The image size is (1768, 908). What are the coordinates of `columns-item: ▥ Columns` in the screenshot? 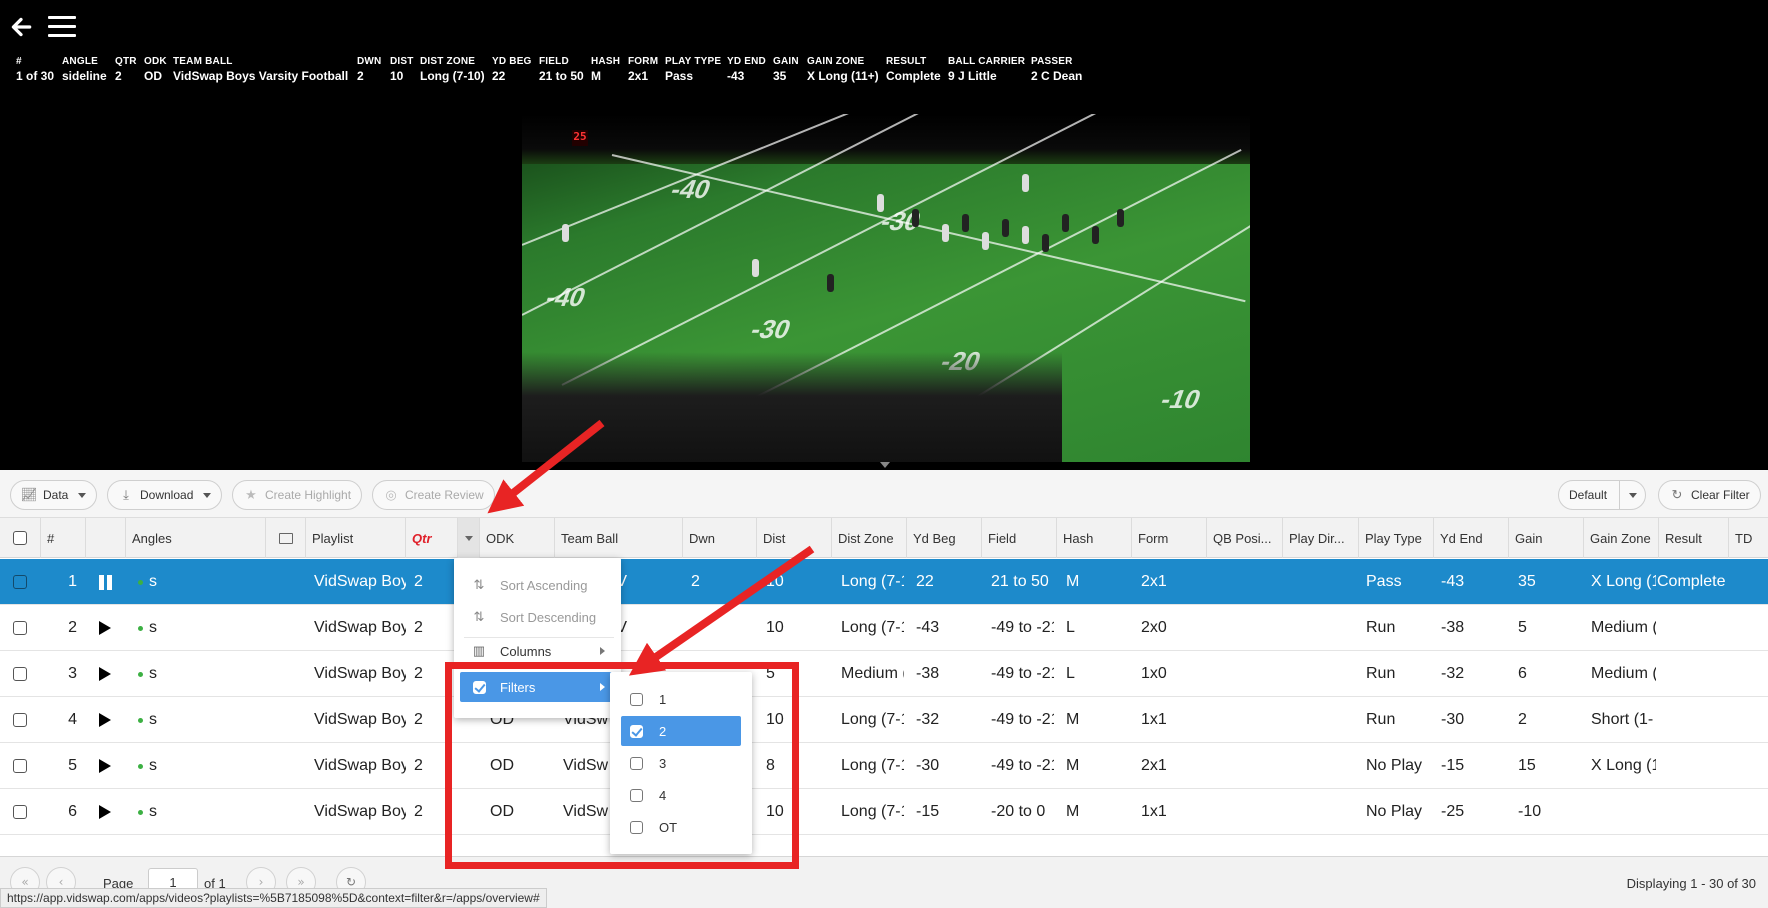 It's located at (537, 651).